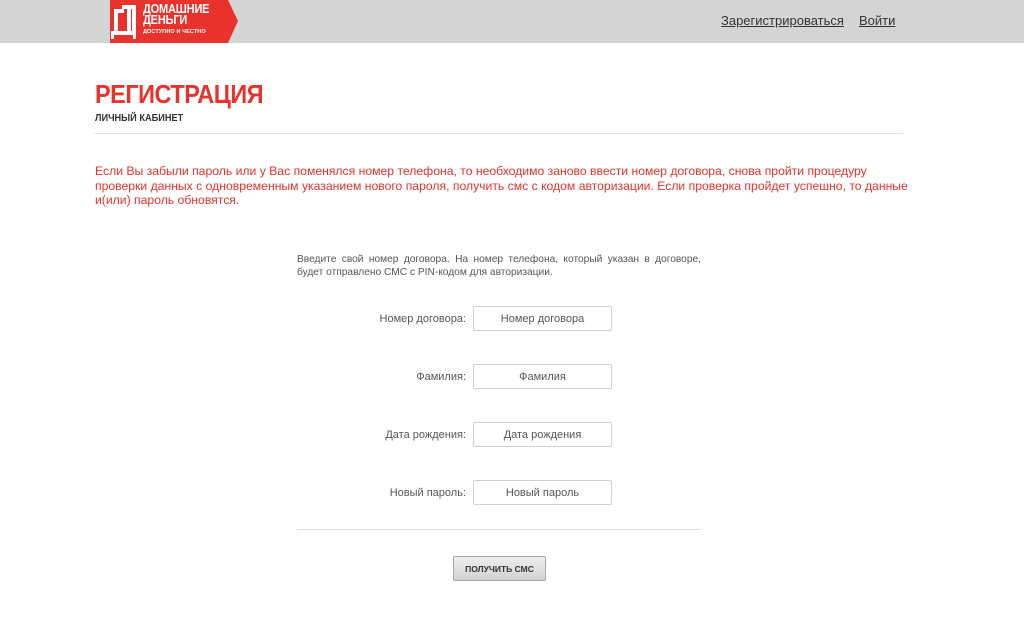 This screenshot has width=1024, height=629. I want to click on page-subtitle: ЛИЧНЫЙ КАБИНЕТ, so click(139, 118).